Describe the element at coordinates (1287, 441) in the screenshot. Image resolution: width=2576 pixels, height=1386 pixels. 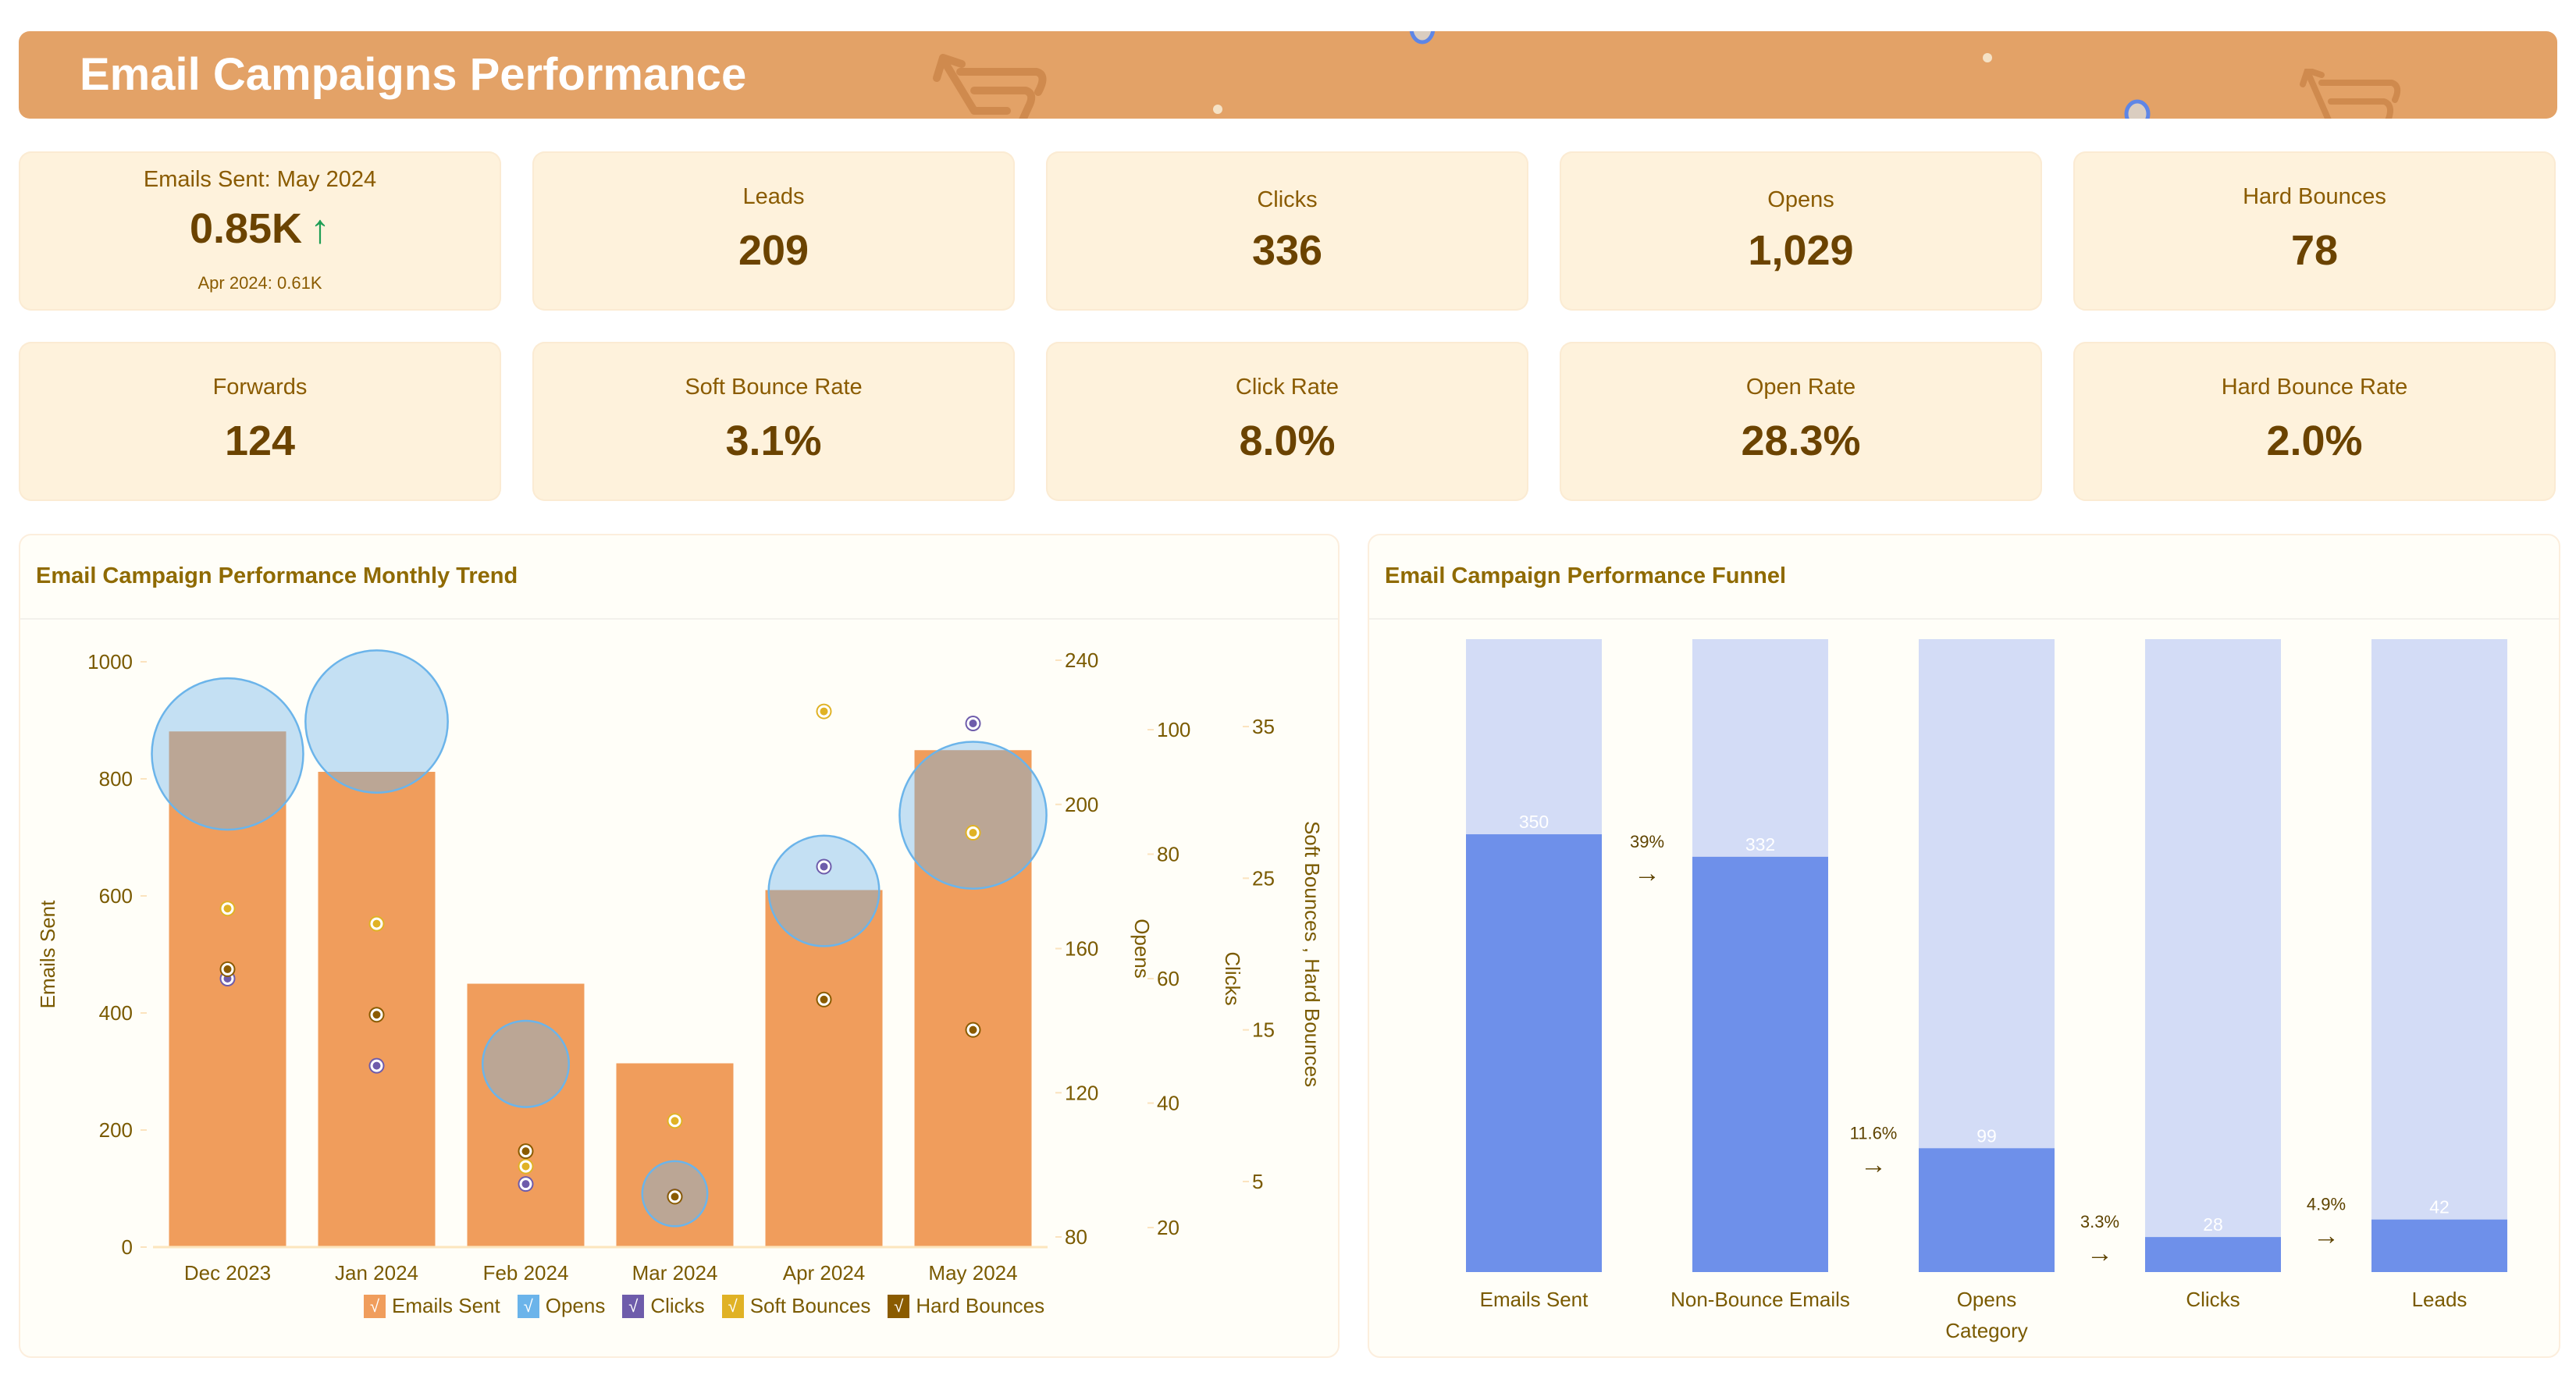
I see `kpi-value: 8.0%` at that location.